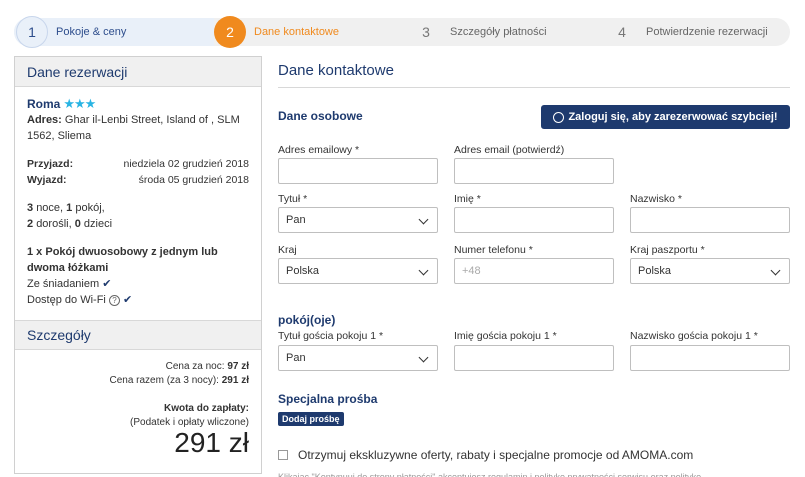 This screenshot has height=477, width=805. What do you see at coordinates (694, 336) in the screenshot?
I see `guest-lastname-label: Nazwisko gościa pokoju 1 *` at bounding box center [694, 336].